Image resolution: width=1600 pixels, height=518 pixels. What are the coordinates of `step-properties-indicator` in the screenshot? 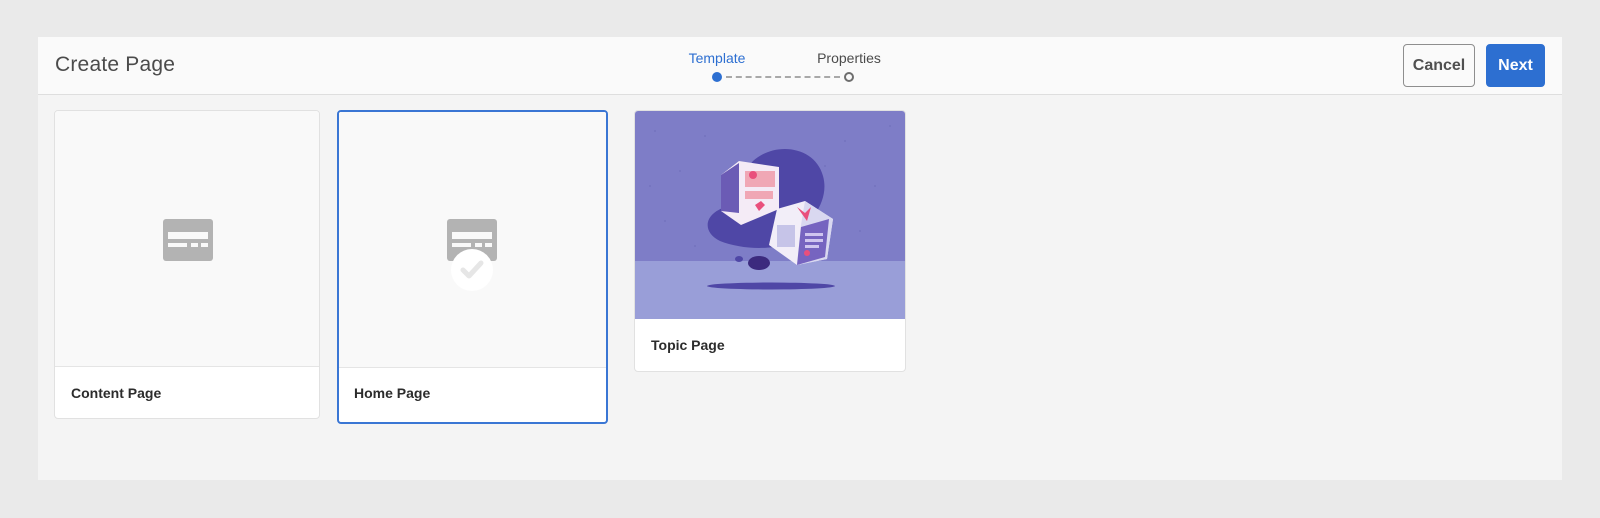 It's located at (849, 77).